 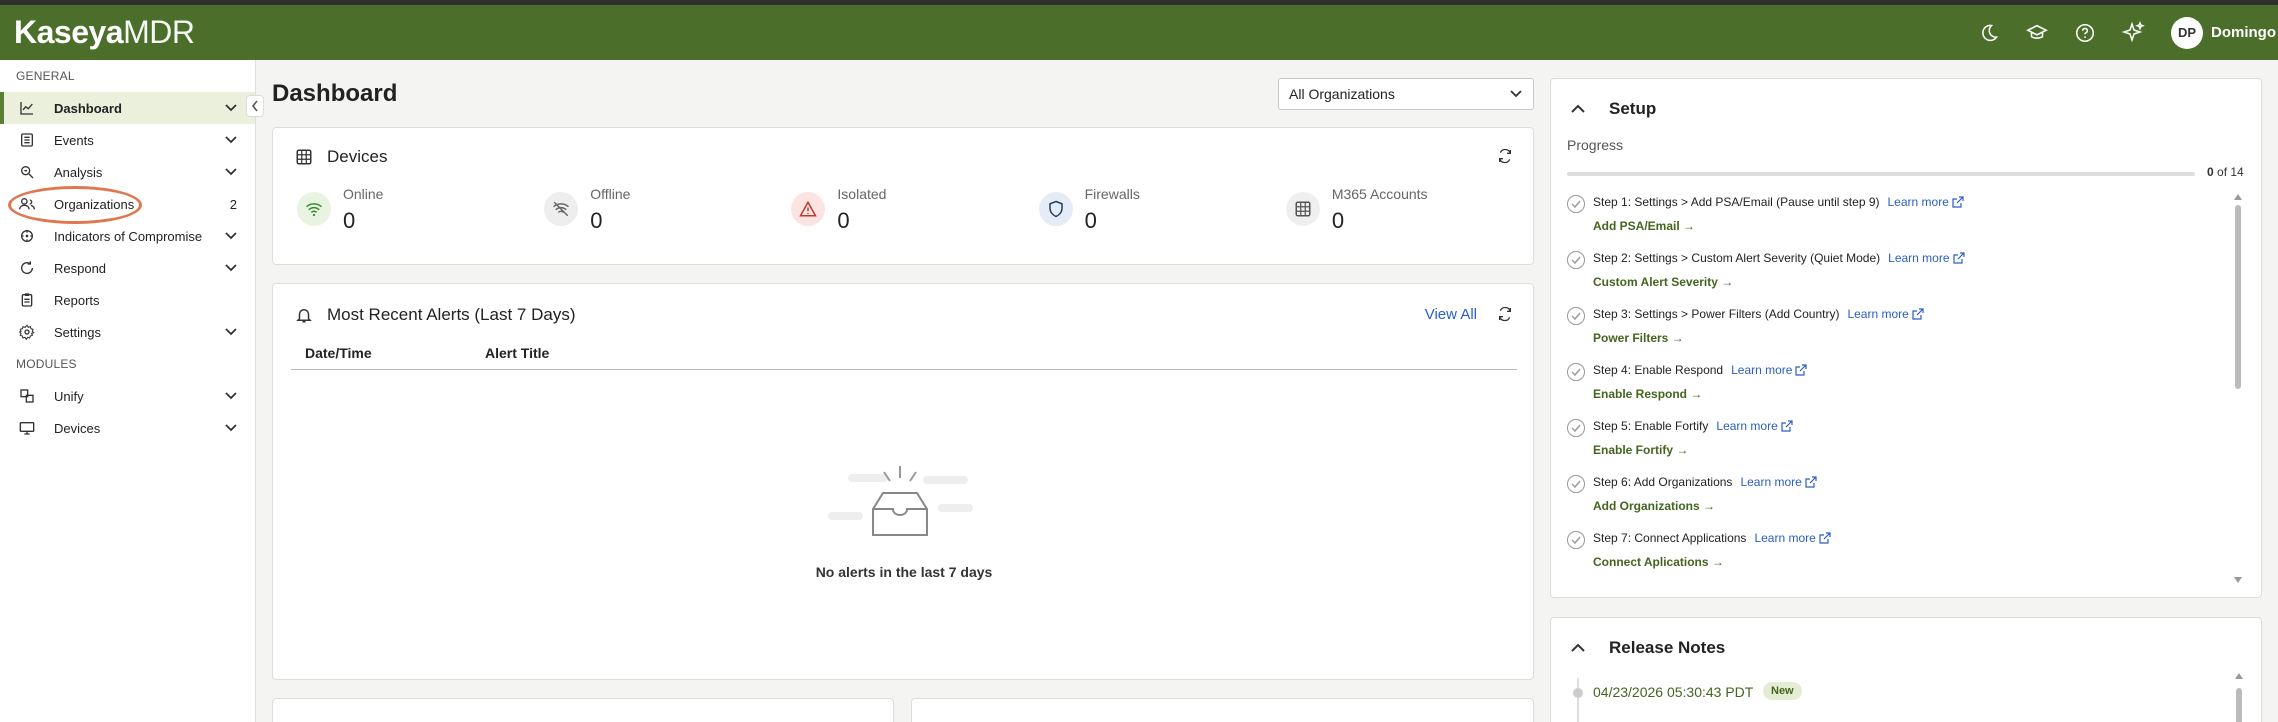 I want to click on progress-bar, so click(x=1881, y=174).